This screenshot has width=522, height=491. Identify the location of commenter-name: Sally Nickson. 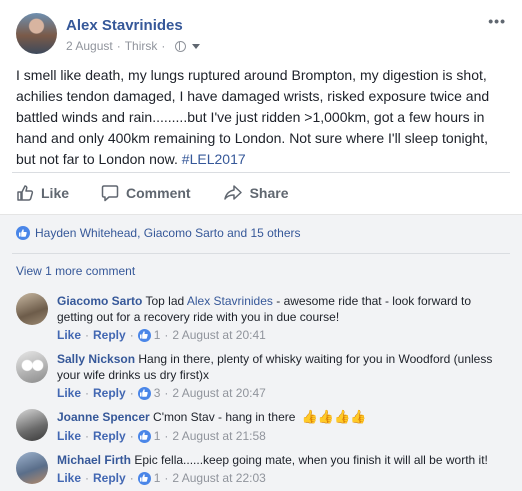
(96, 359).